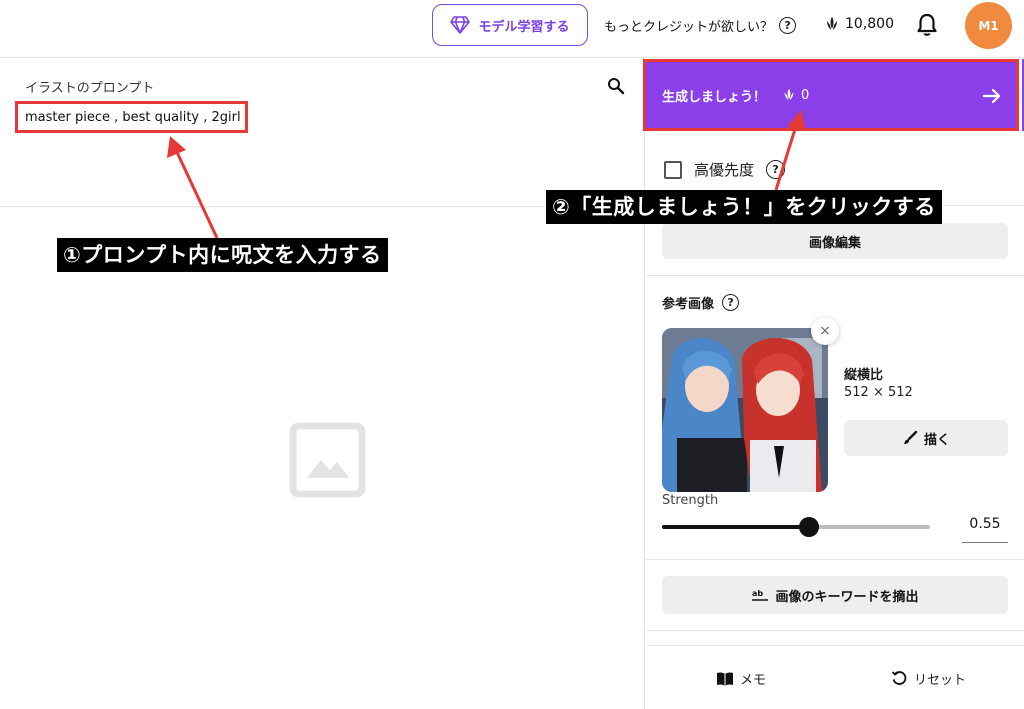 This screenshot has height=709, width=1024. I want to click on bell-icon, so click(927, 25).